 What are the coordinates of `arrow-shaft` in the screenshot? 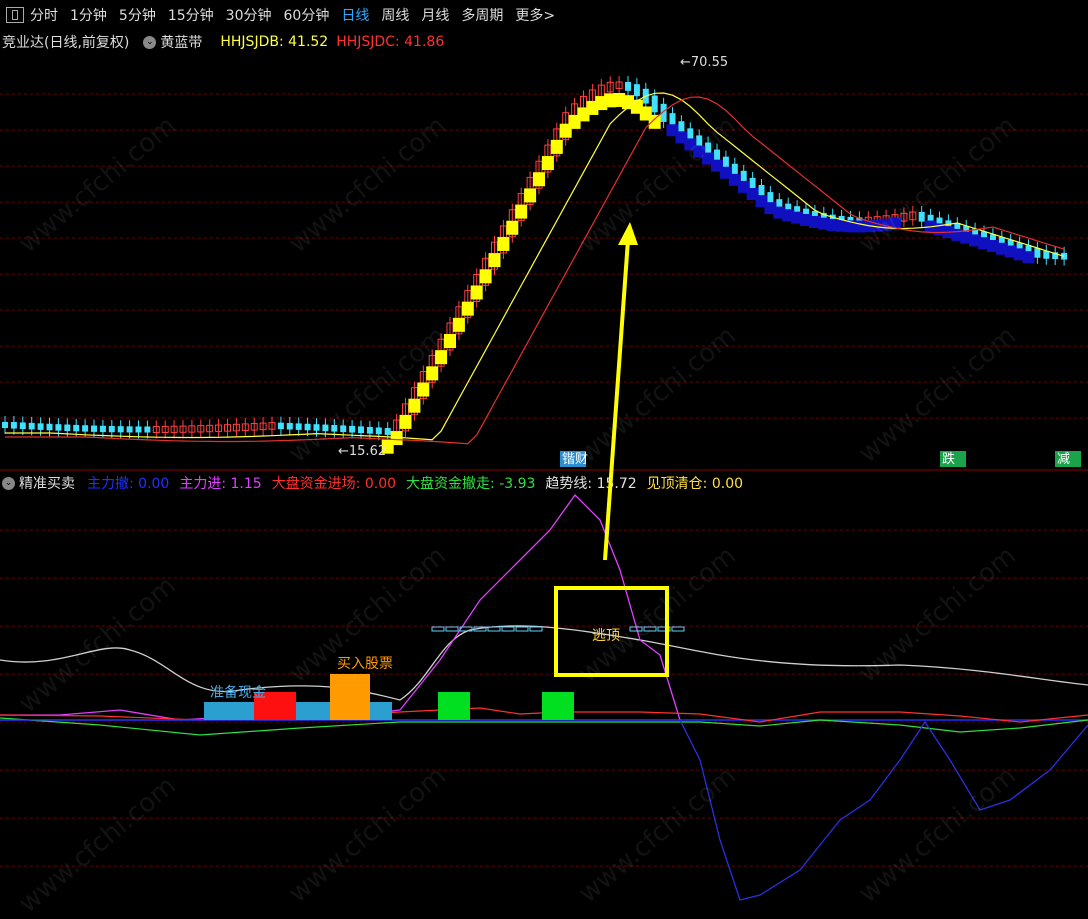 It's located at (616, 400).